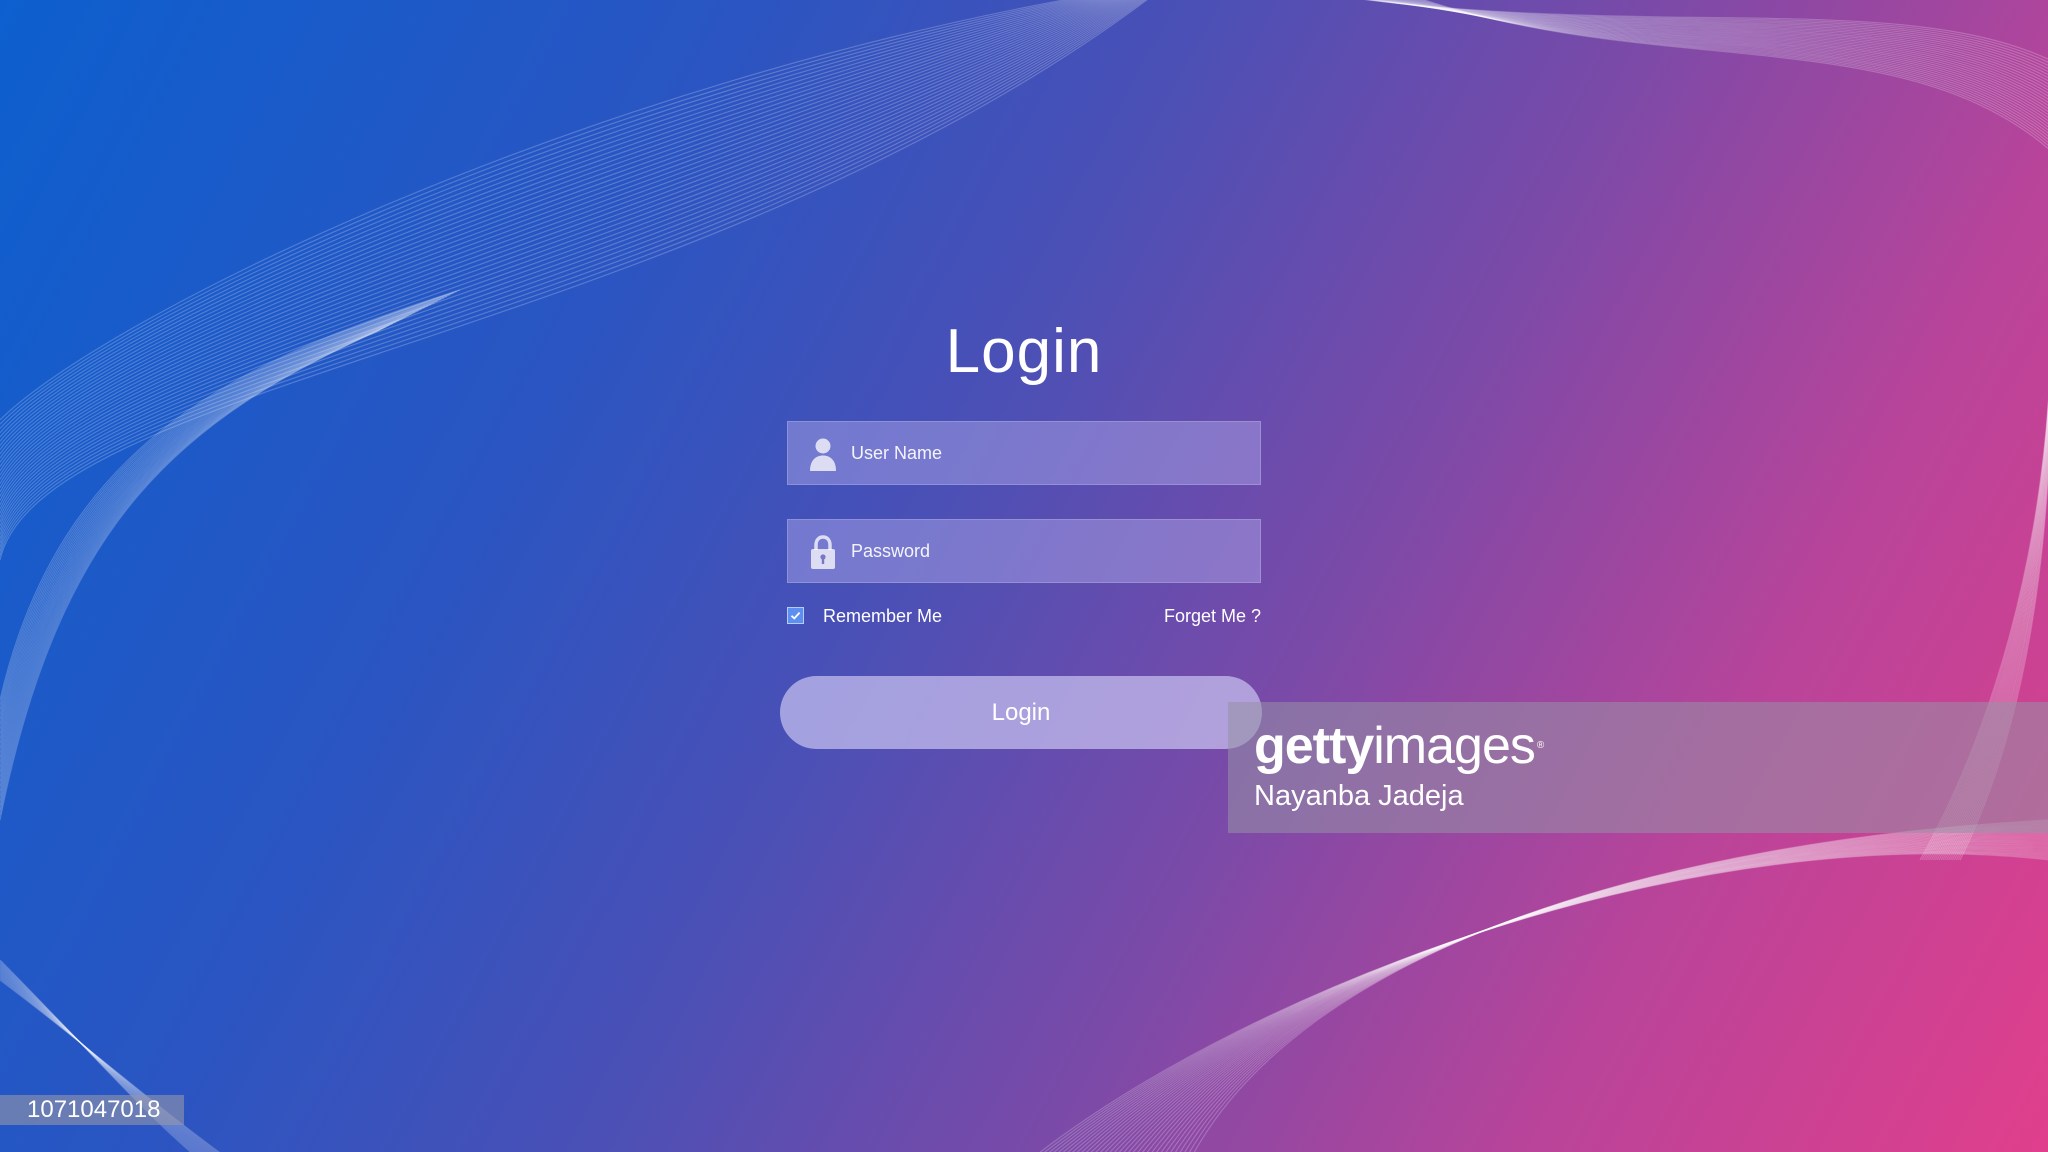 Image resolution: width=2048 pixels, height=1152 pixels. What do you see at coordinates (1046, 453) in the screenshot?
I see `username-input` at bounding box center [1046, 453].